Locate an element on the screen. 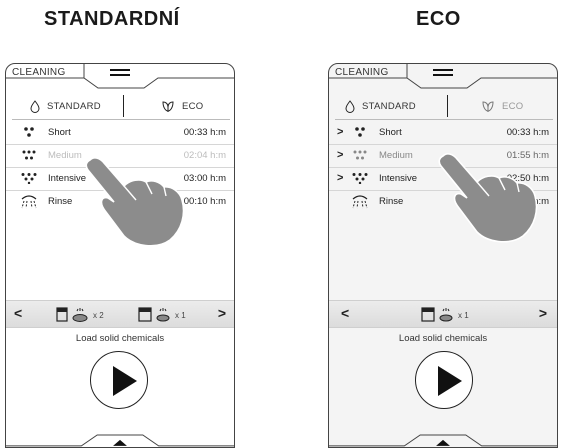 This screenshot has height=448, width=561. chemical-item: x 2 is located at coordinates (80, 315).